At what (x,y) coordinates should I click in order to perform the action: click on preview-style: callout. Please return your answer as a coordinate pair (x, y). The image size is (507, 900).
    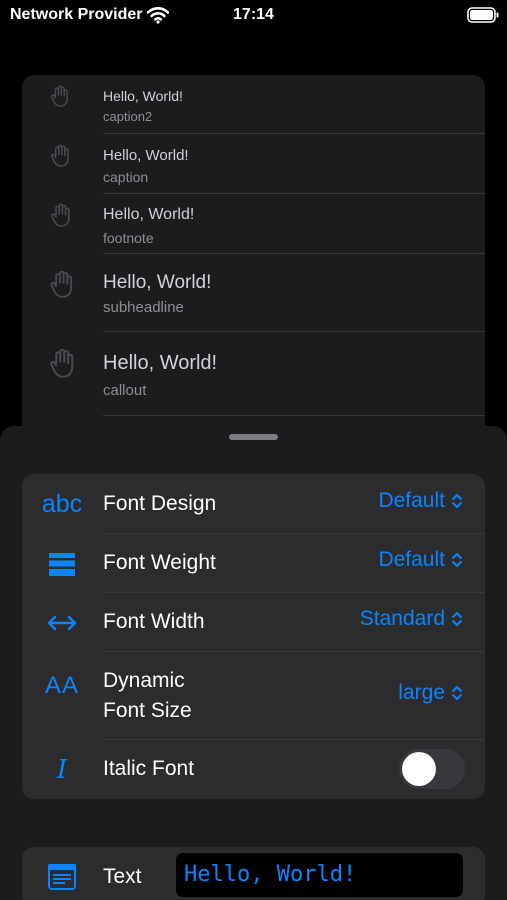
    Looking at the image, I should click on (125, 390).